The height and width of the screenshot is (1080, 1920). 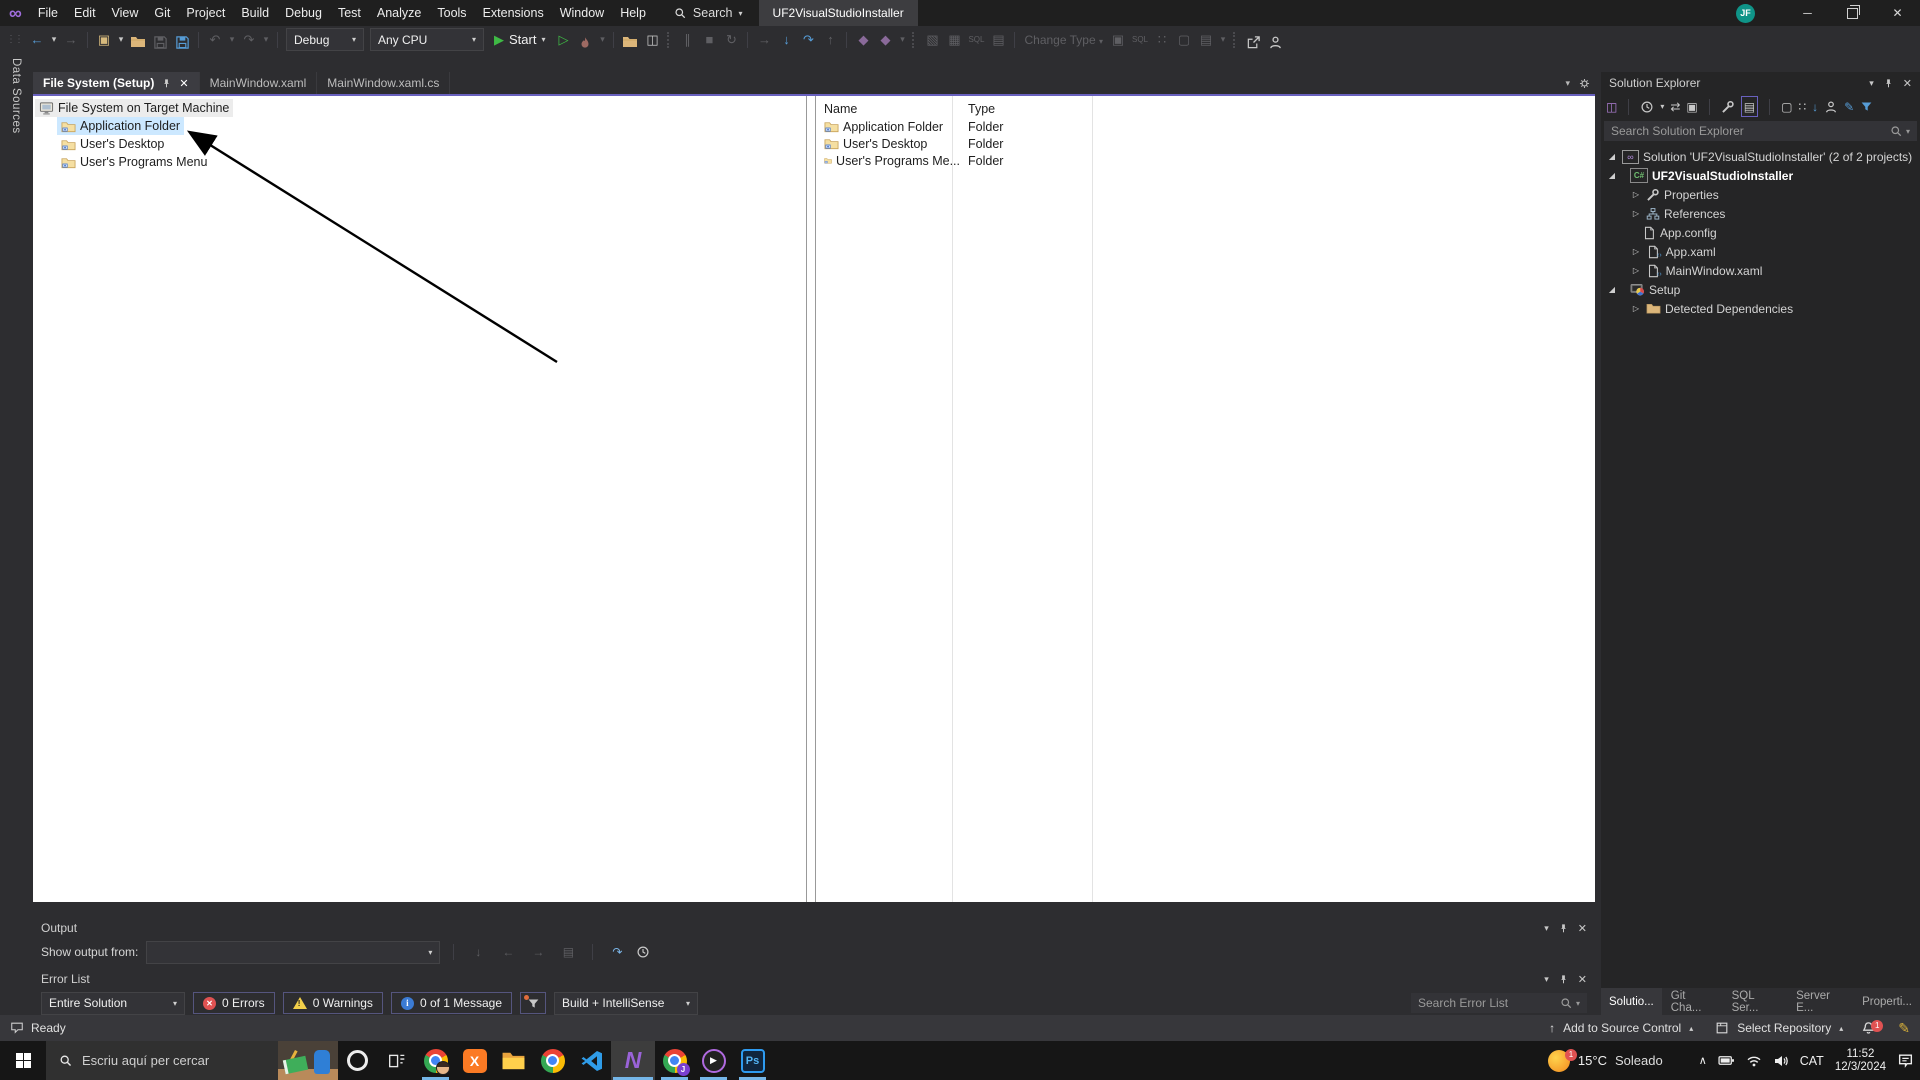 I want to click on weather-widget: 1 15°C Soleado, so click(x=1605, y=1060).